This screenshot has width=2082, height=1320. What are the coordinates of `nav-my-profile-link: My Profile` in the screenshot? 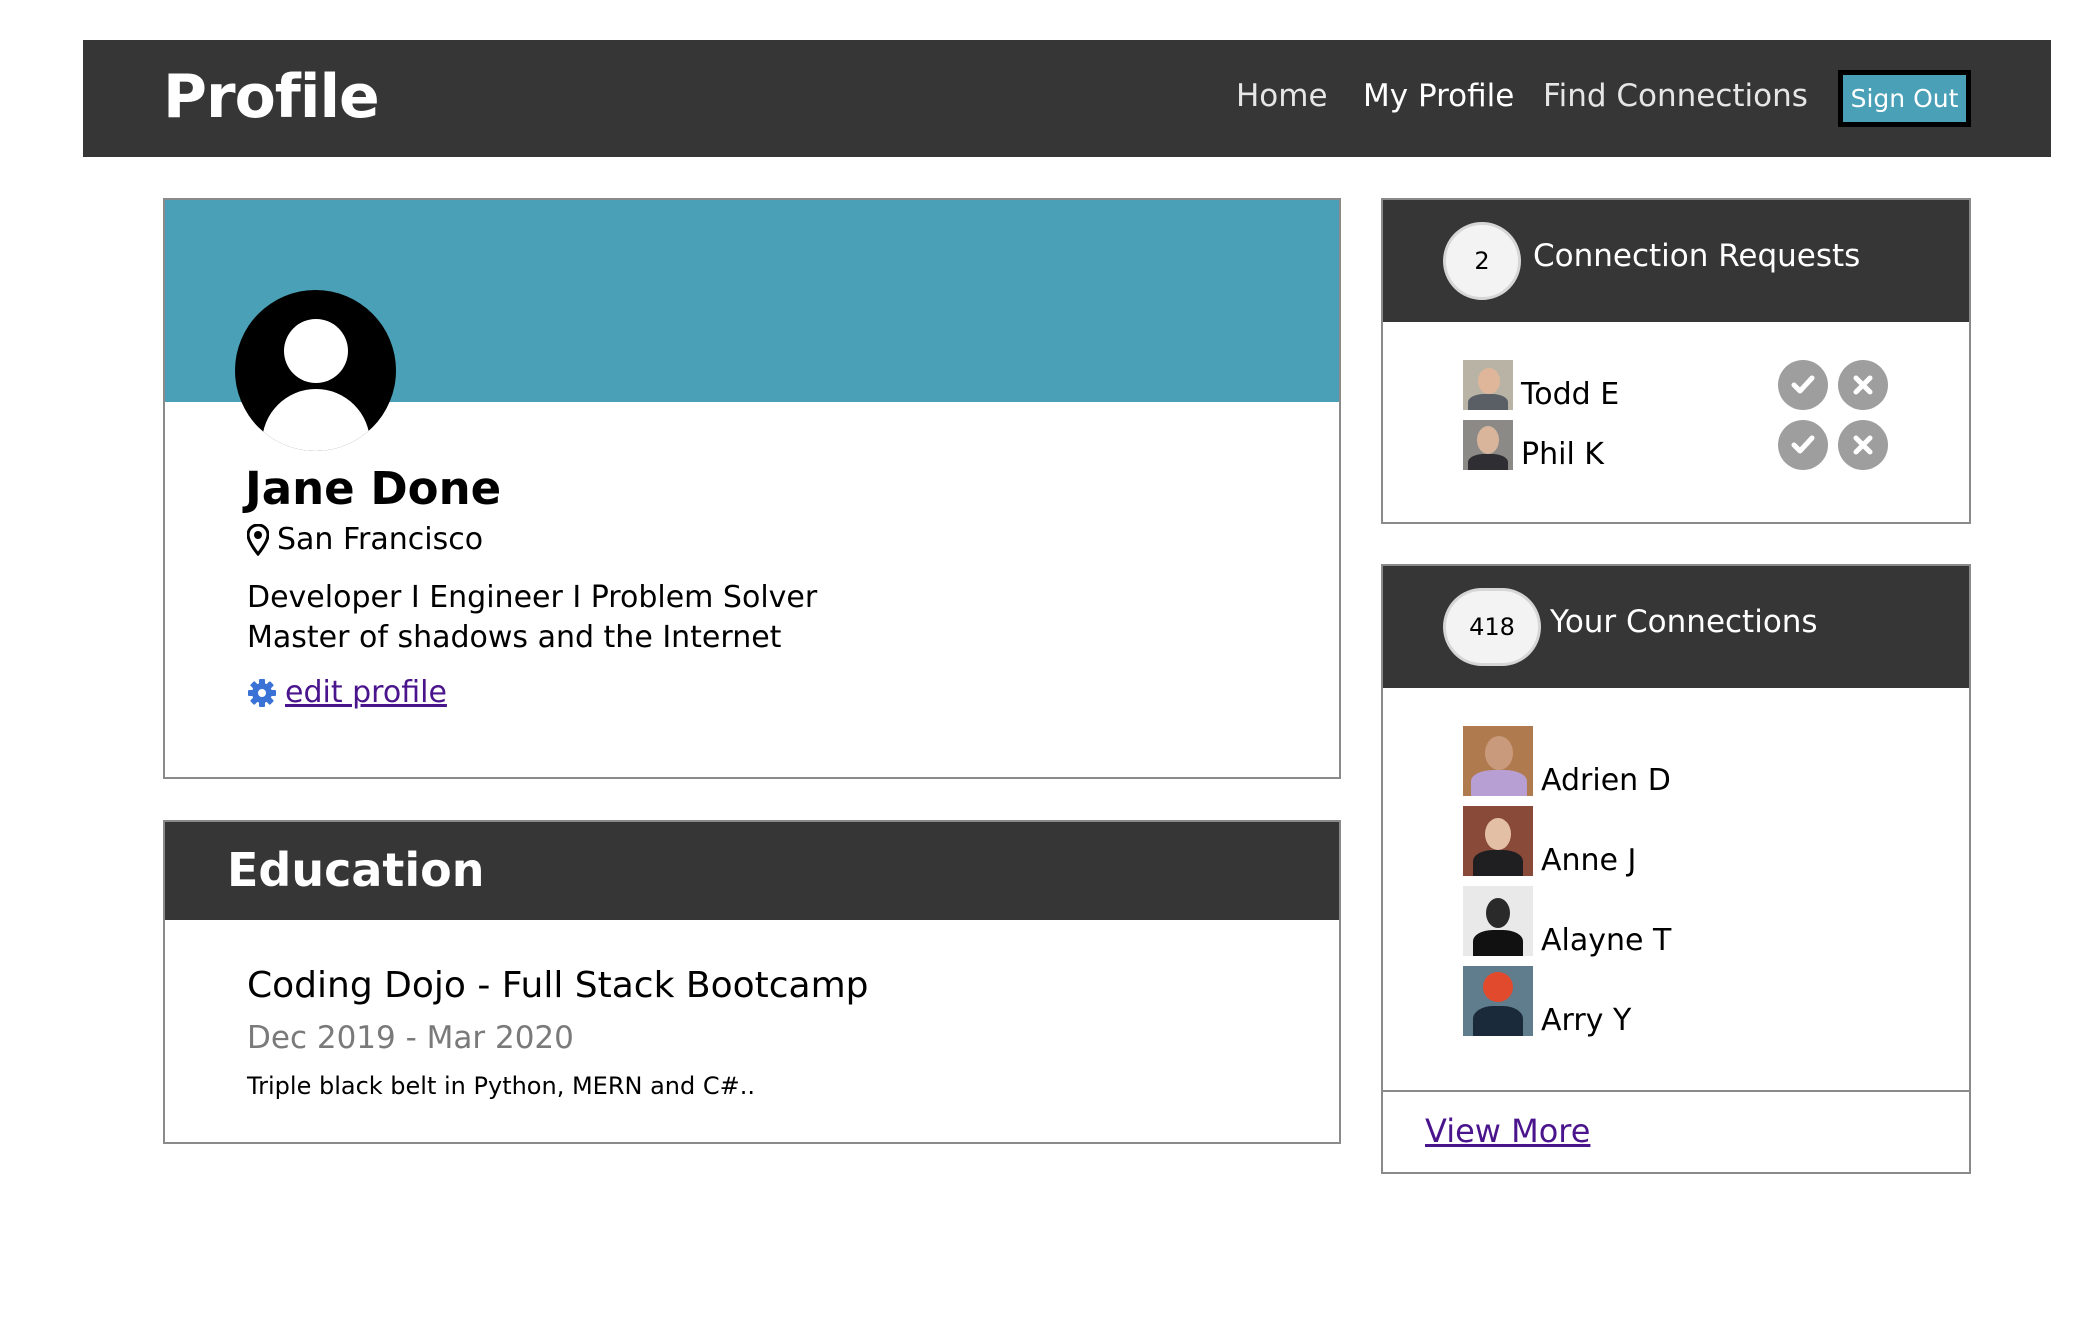 It's located at (1438, 96).